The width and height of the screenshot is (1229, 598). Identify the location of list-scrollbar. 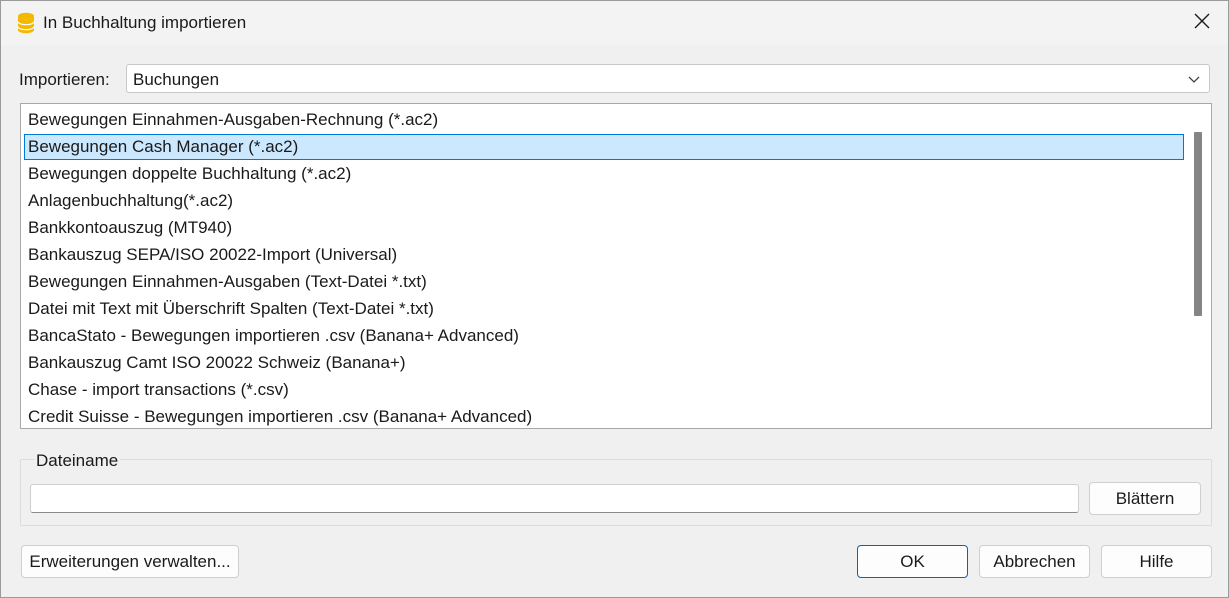
(1198, 266).